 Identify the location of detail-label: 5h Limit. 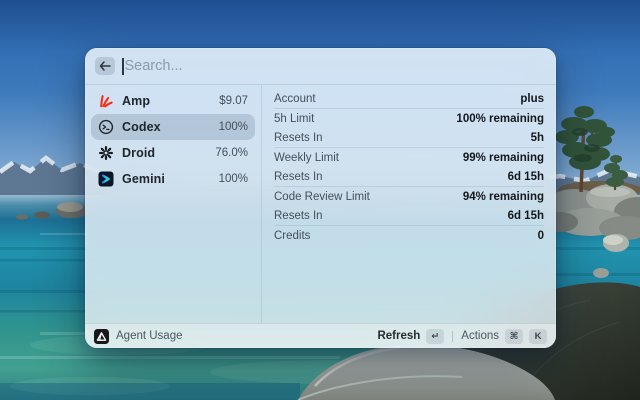
(294, 118).